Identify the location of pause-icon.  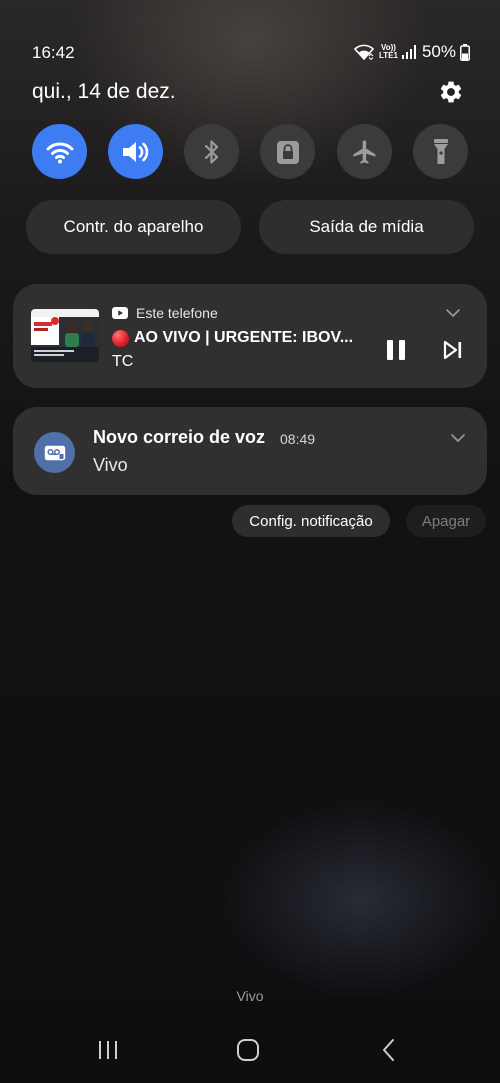
(396, 350).